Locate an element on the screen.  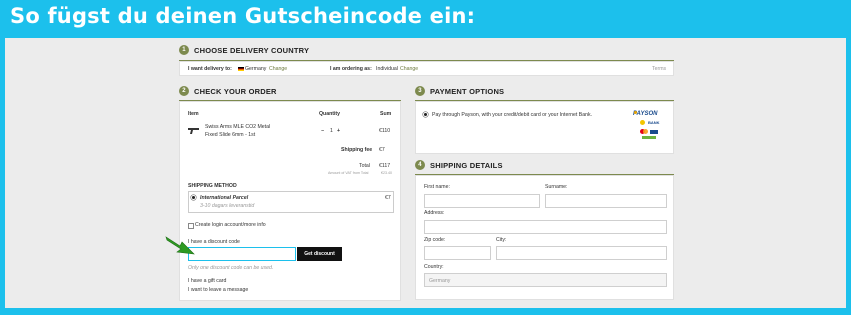
order-heading-text: CHECK YOUR ORDER is located at coordinates (235, 91).